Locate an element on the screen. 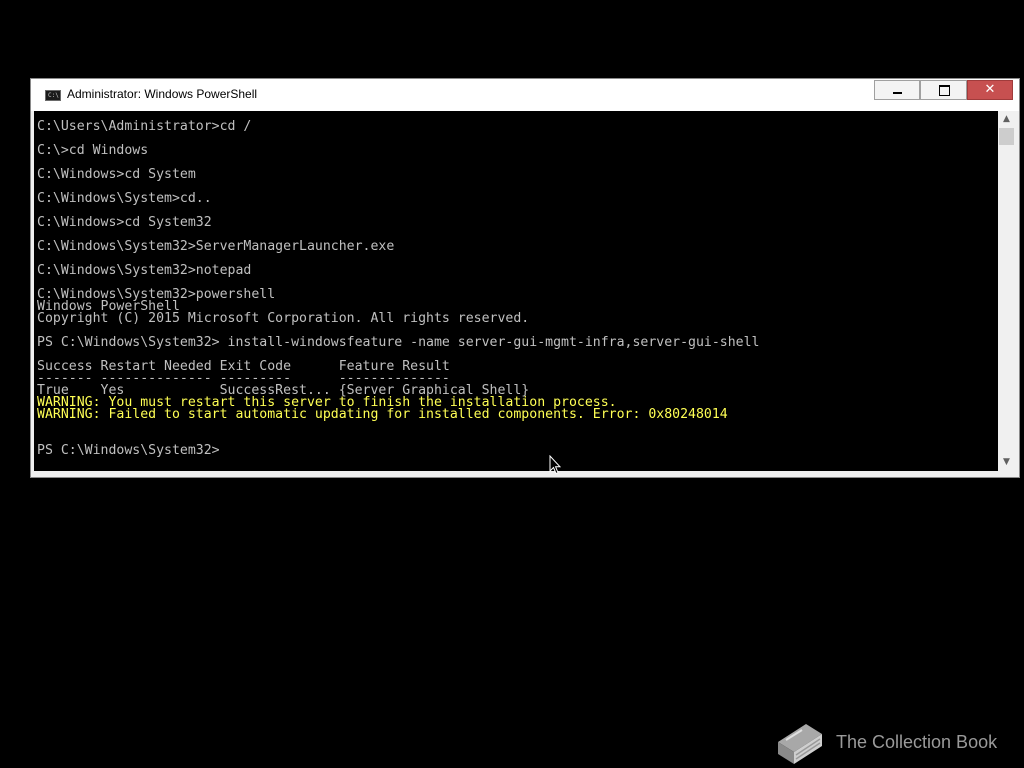 The image size is (1024, 768). watermark-text: The Collection Book is located at coordinates (917, 742).